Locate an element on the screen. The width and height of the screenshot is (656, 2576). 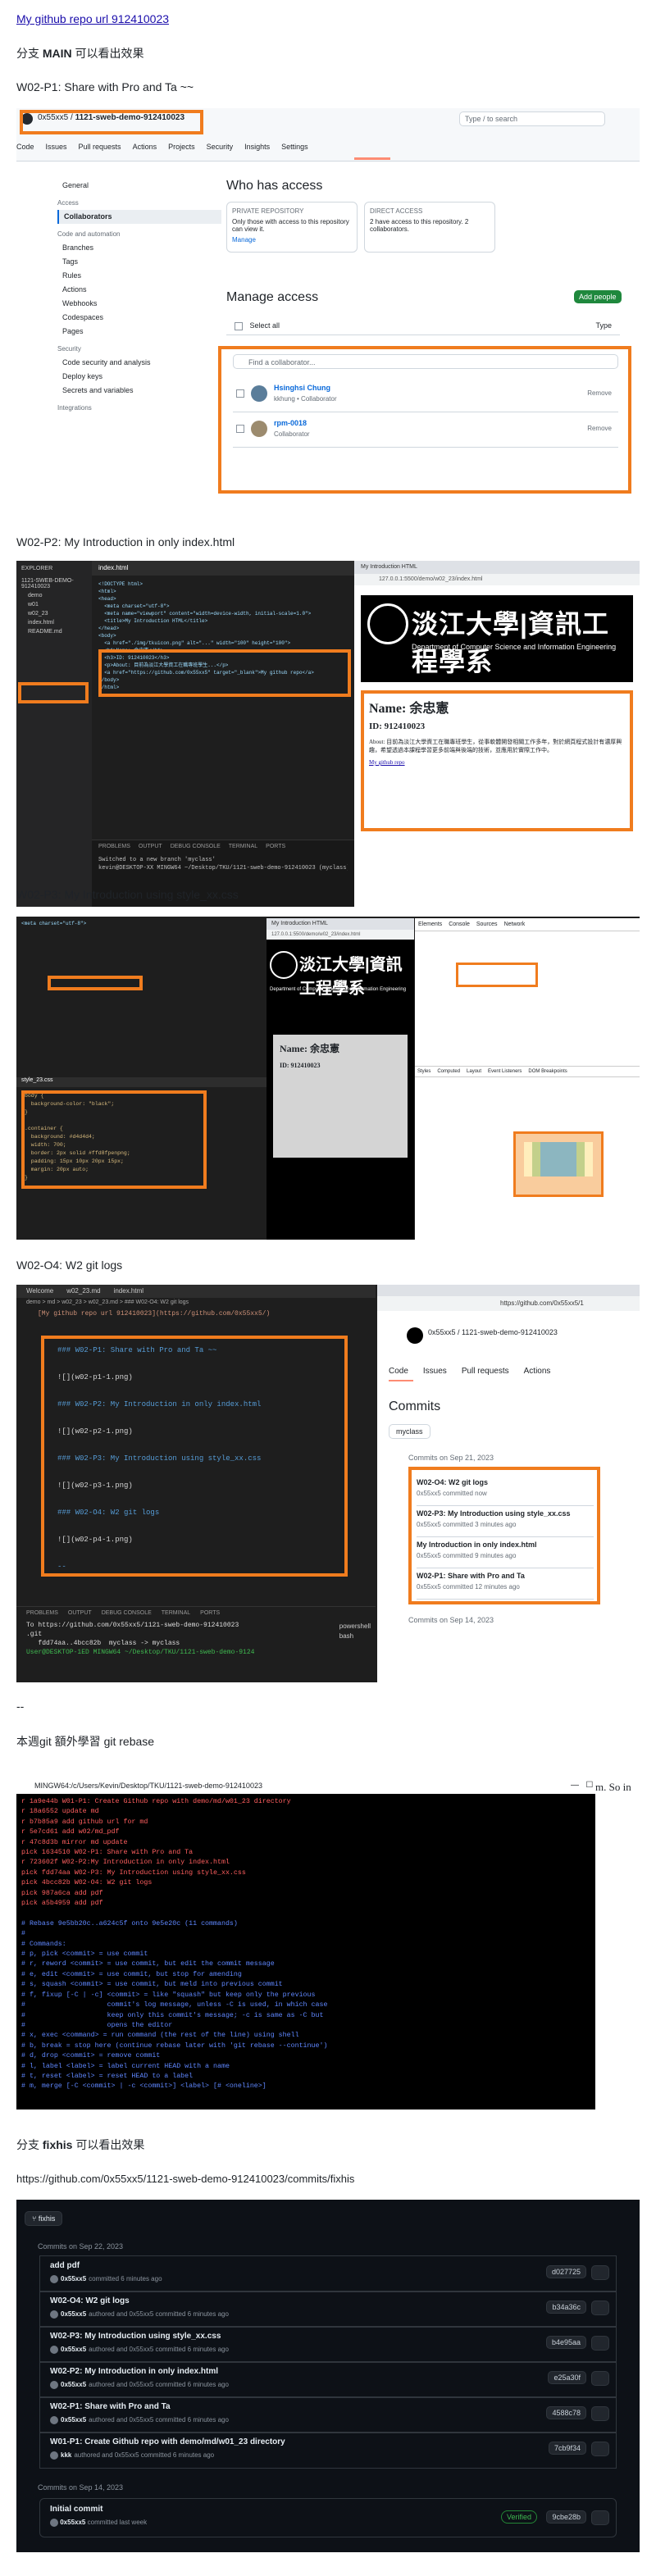
commit-sha: e25a30f is located at coordinates (567, 2377).